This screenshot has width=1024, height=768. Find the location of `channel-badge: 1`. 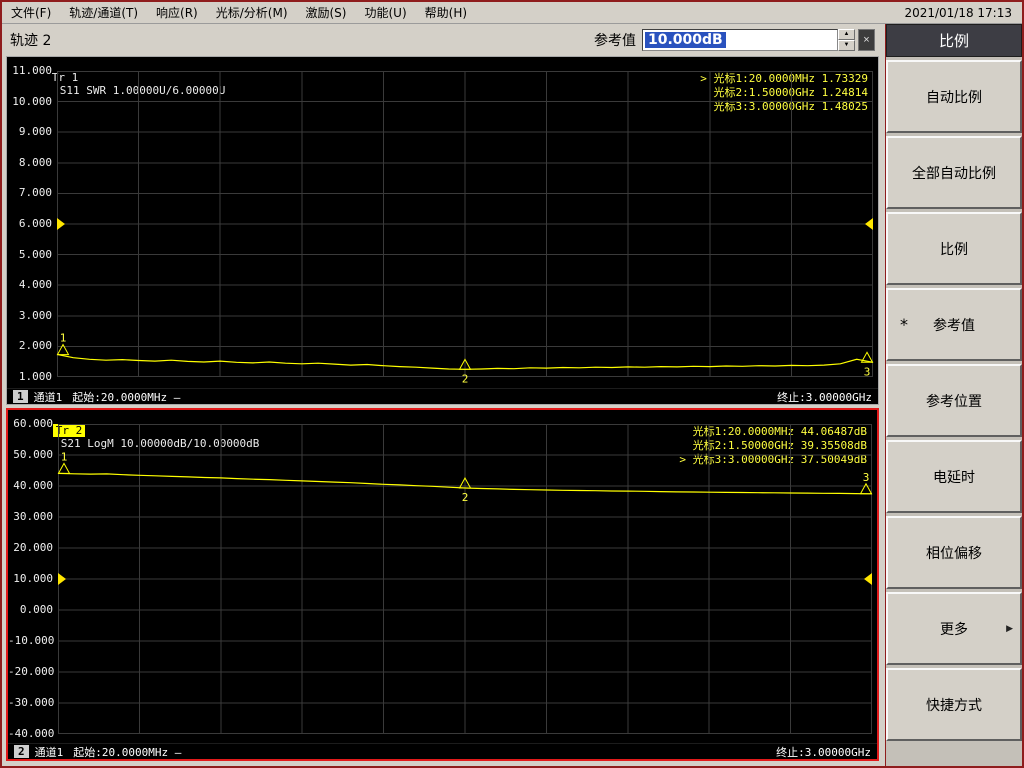

channel-badge: 1 is located at coordinates (20, 396).